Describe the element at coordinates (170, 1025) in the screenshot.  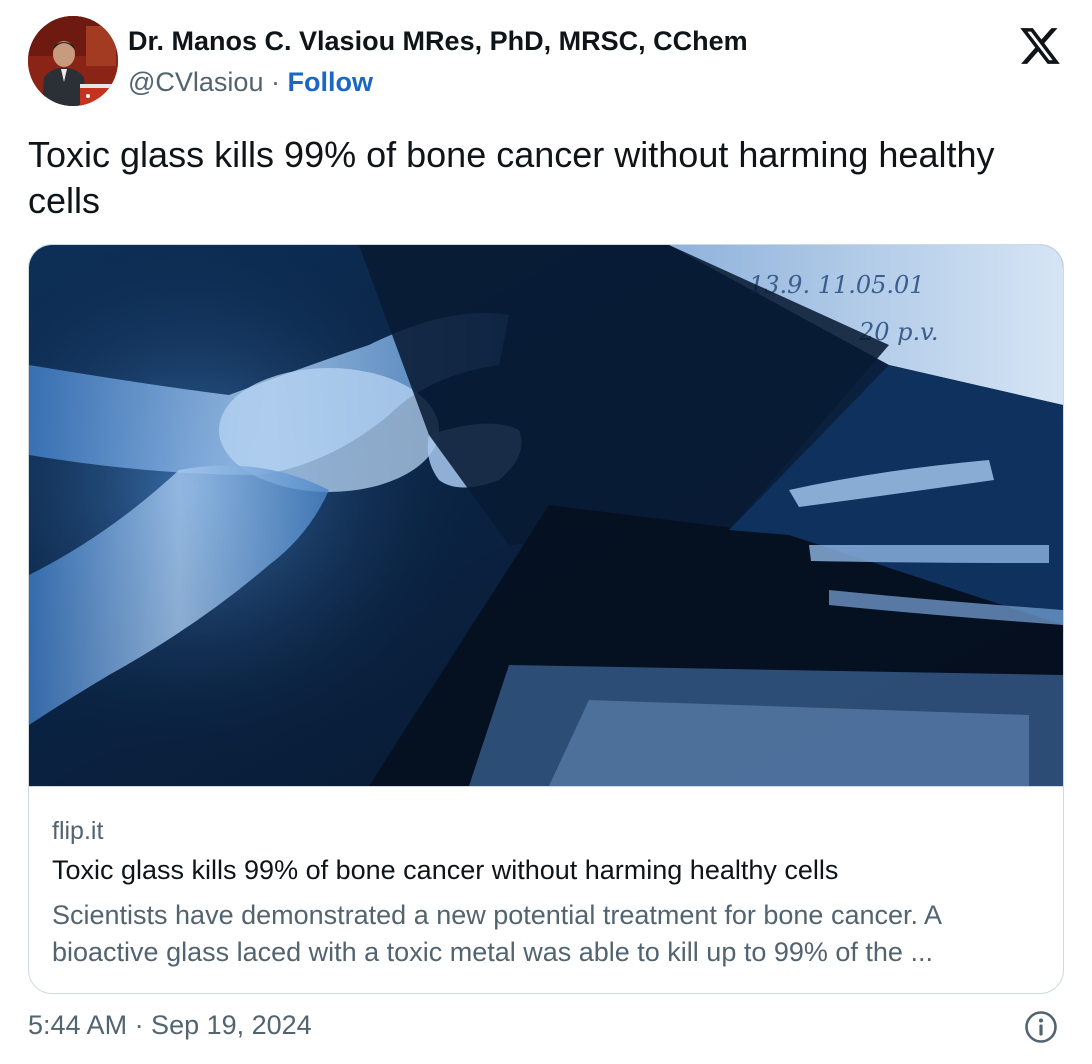
I see `post-timestamp: 5:44 AM · Sep 19, 2024` at that location.